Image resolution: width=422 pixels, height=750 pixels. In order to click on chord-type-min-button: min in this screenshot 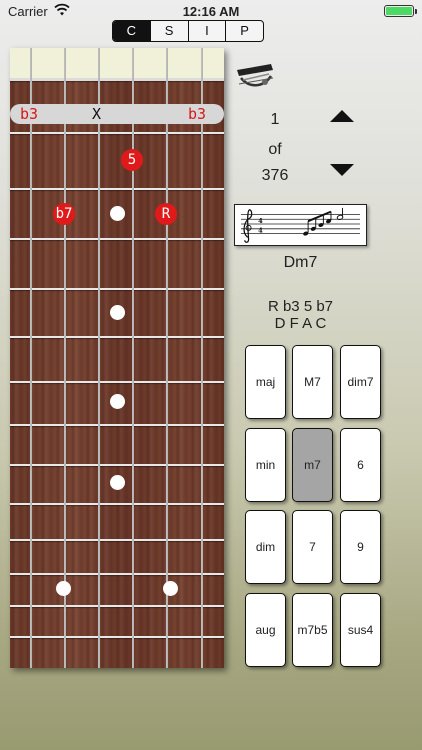, I will do `click(265, 465)`.